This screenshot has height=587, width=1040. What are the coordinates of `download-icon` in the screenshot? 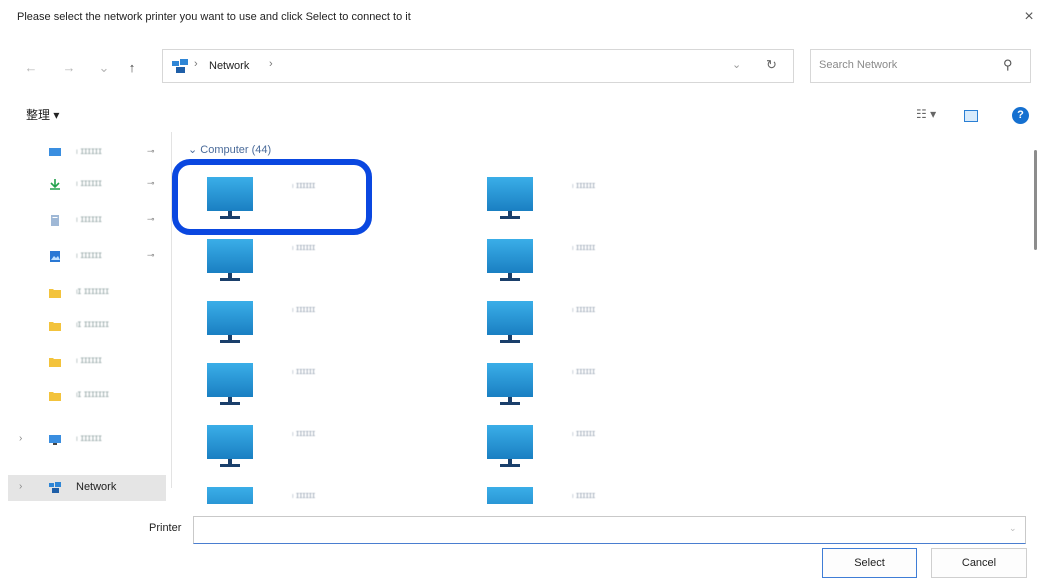 It's located at (55, 184).